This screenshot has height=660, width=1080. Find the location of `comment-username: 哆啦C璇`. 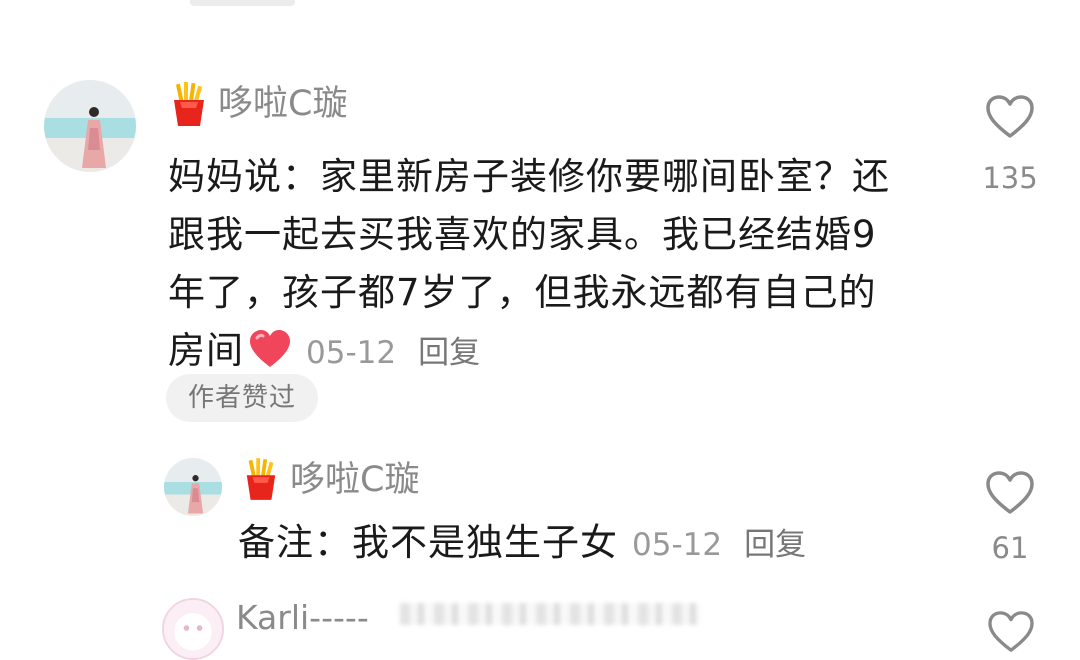

comment-username: 哆啦C璇 is located at coordinates (282, 104).